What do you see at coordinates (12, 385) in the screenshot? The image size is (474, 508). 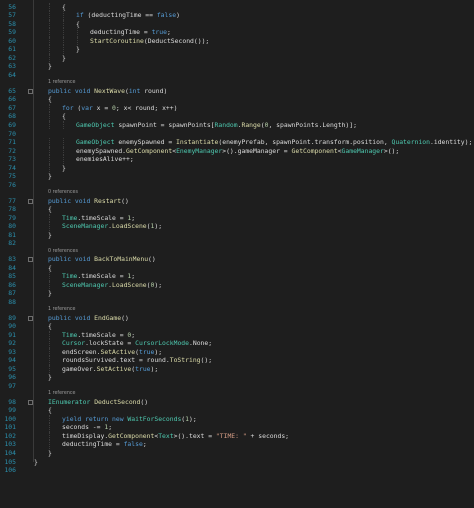 I see `line-number: 97` at bounding box center [12, 385].